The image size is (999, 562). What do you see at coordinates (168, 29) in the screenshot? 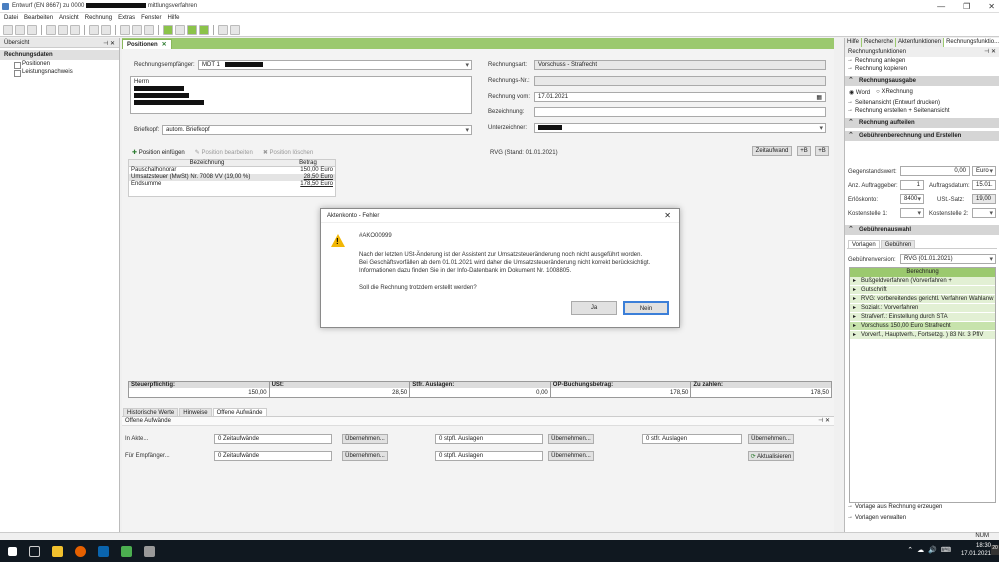
I see `filter-icon` at bounding box center [168, 29].